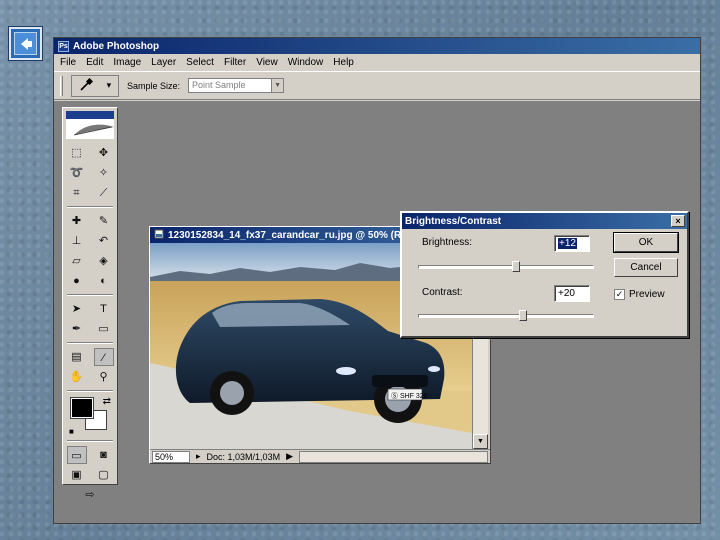  Describe the element at coordinates (77, 377) in the screenshot. I see `hand-icon: ✋` at that location.